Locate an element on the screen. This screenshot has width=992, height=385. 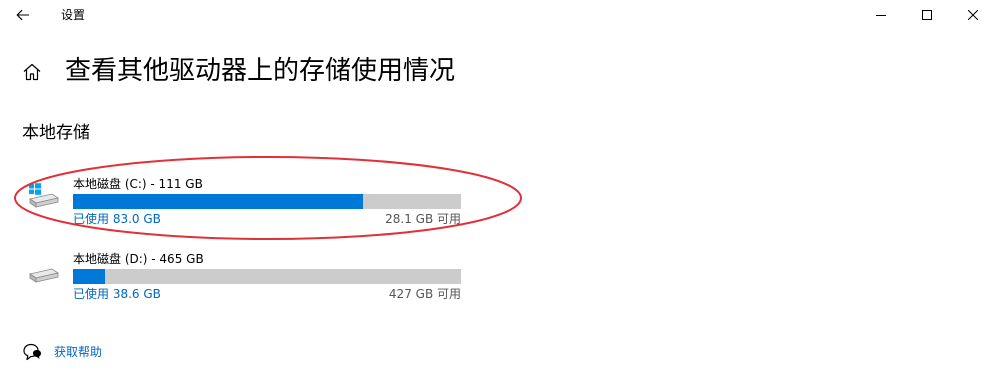
get-help-label: 获取帮助 is located at coordinates (78, 352).